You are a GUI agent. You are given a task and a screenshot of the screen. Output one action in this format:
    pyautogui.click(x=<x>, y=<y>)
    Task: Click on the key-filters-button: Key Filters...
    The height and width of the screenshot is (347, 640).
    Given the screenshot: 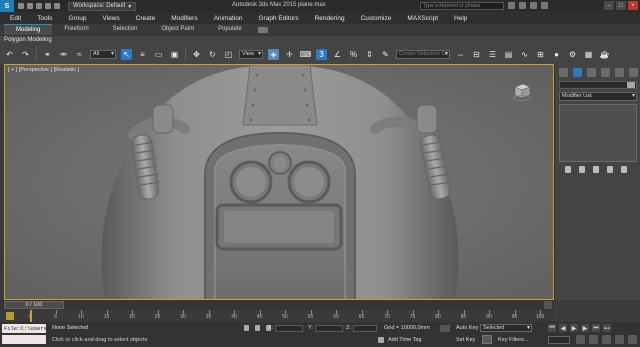 What is the action you would take?
    pyautogui.click(x=513, y=340)
    